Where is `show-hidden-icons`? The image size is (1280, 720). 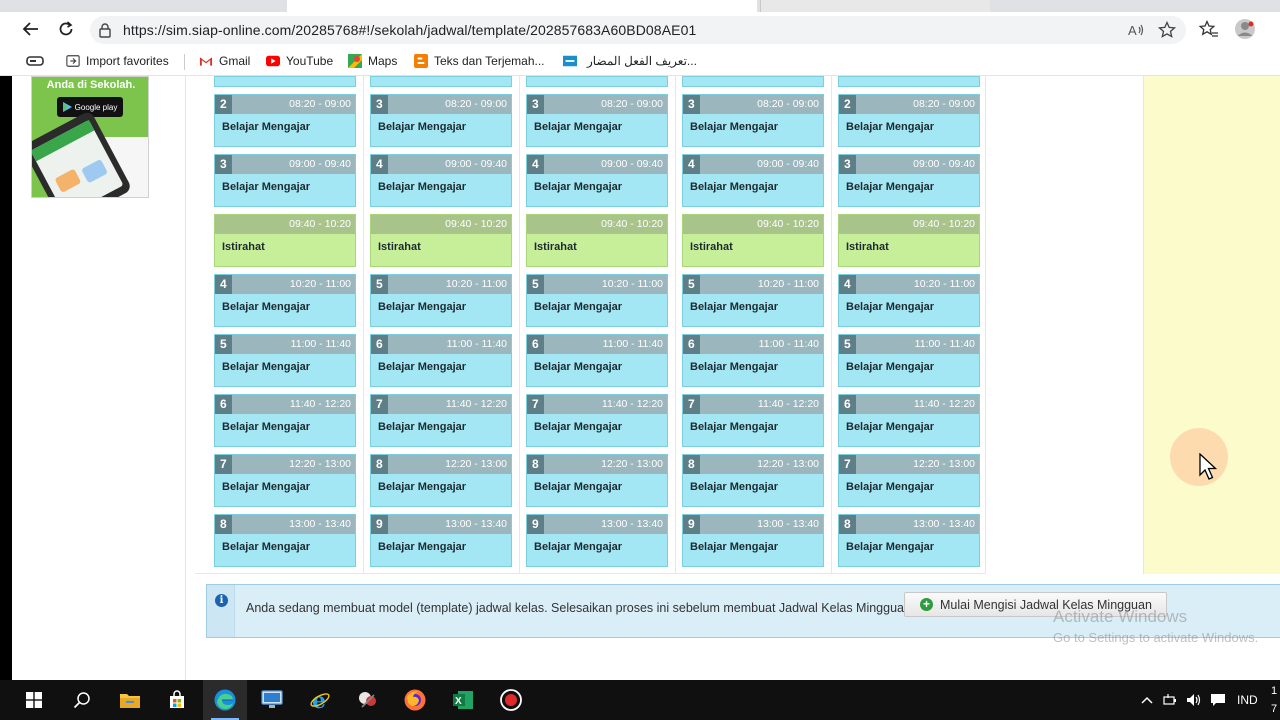 show-hidden-icons is located at coordinates (1147, 700).